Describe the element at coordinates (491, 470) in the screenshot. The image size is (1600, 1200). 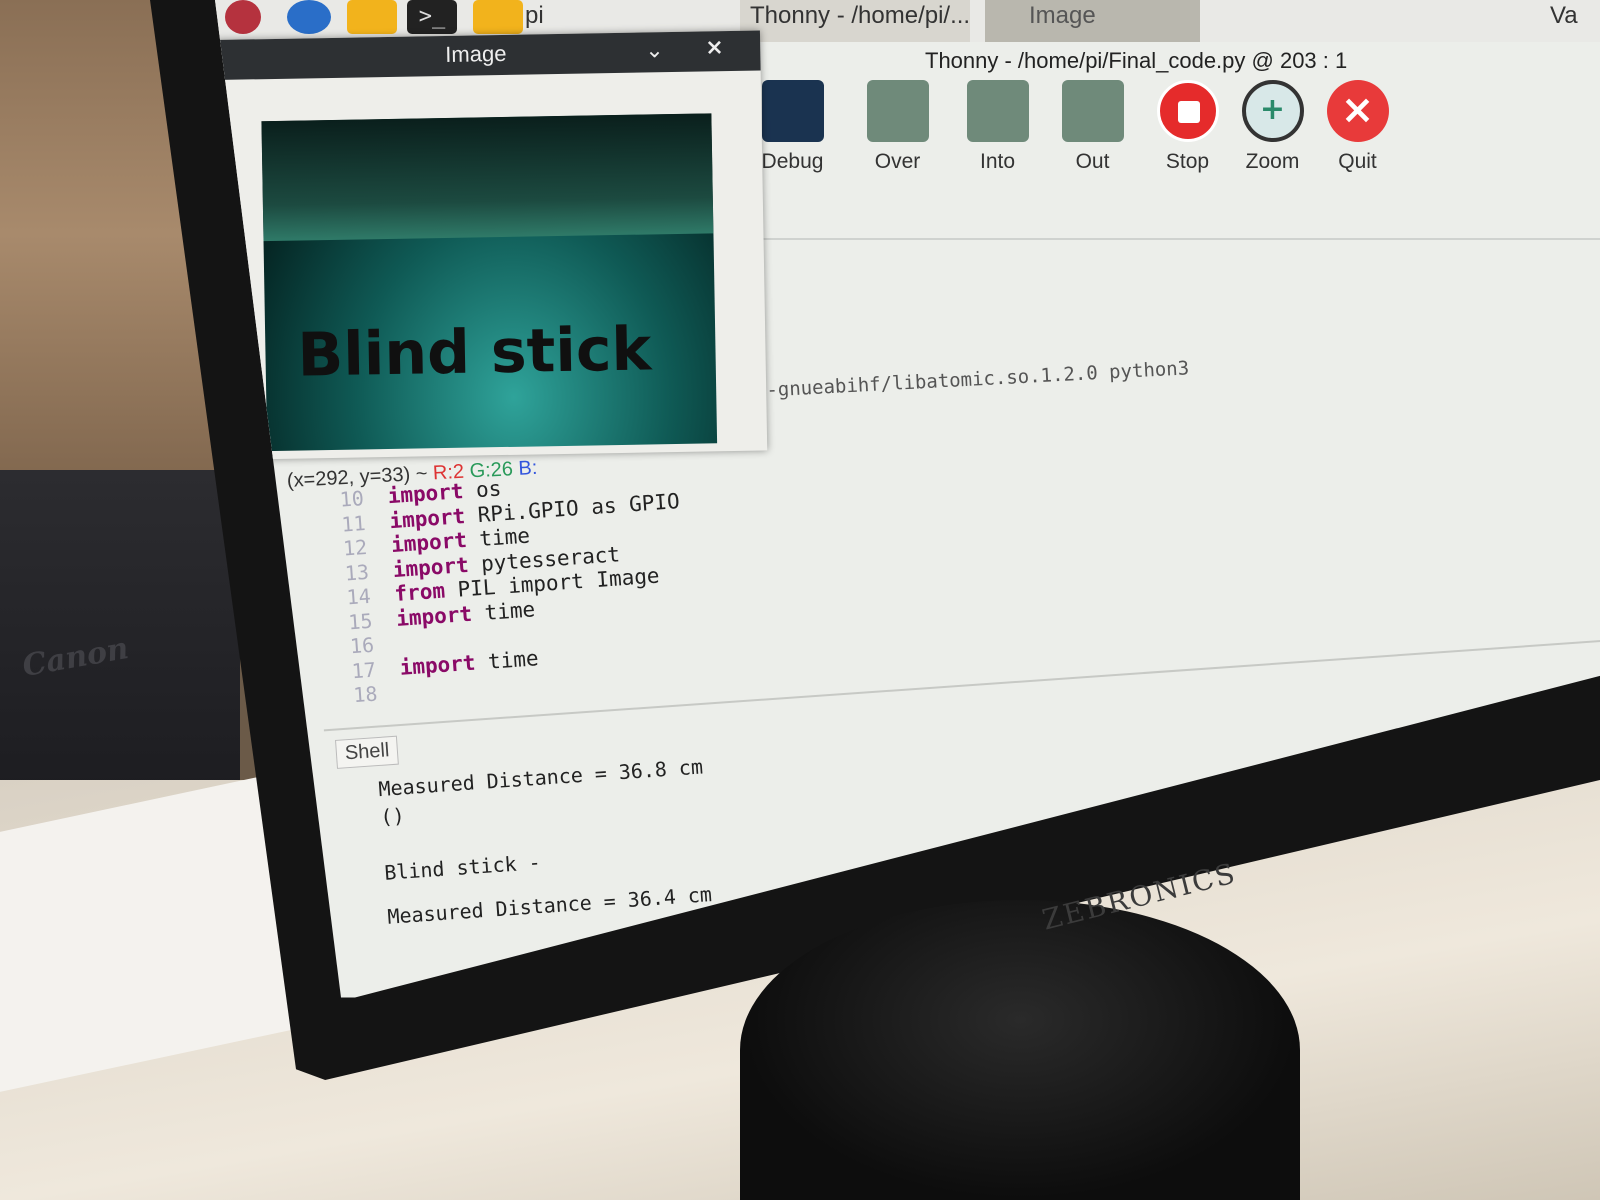
I see `pixel-g-value: G:26` at that location.